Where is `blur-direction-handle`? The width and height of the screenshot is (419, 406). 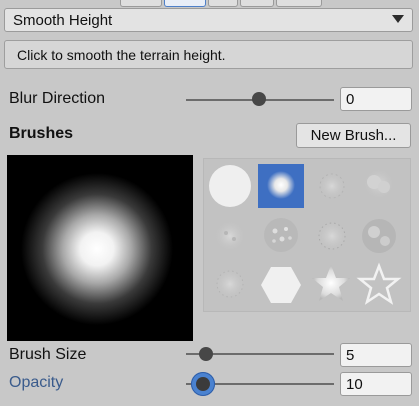 blur-direction-handle is located at coordinates (259, 99).